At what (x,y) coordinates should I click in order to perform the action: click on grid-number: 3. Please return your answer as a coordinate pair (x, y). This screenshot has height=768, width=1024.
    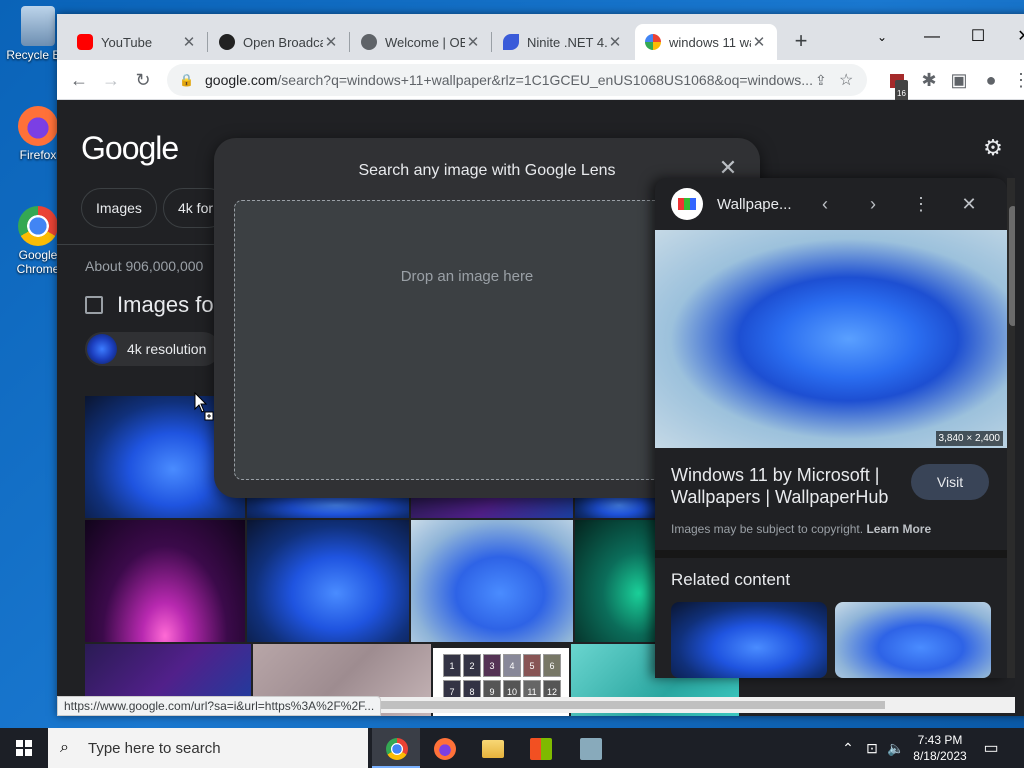
    Looking at the image, I should click on (492, 665).